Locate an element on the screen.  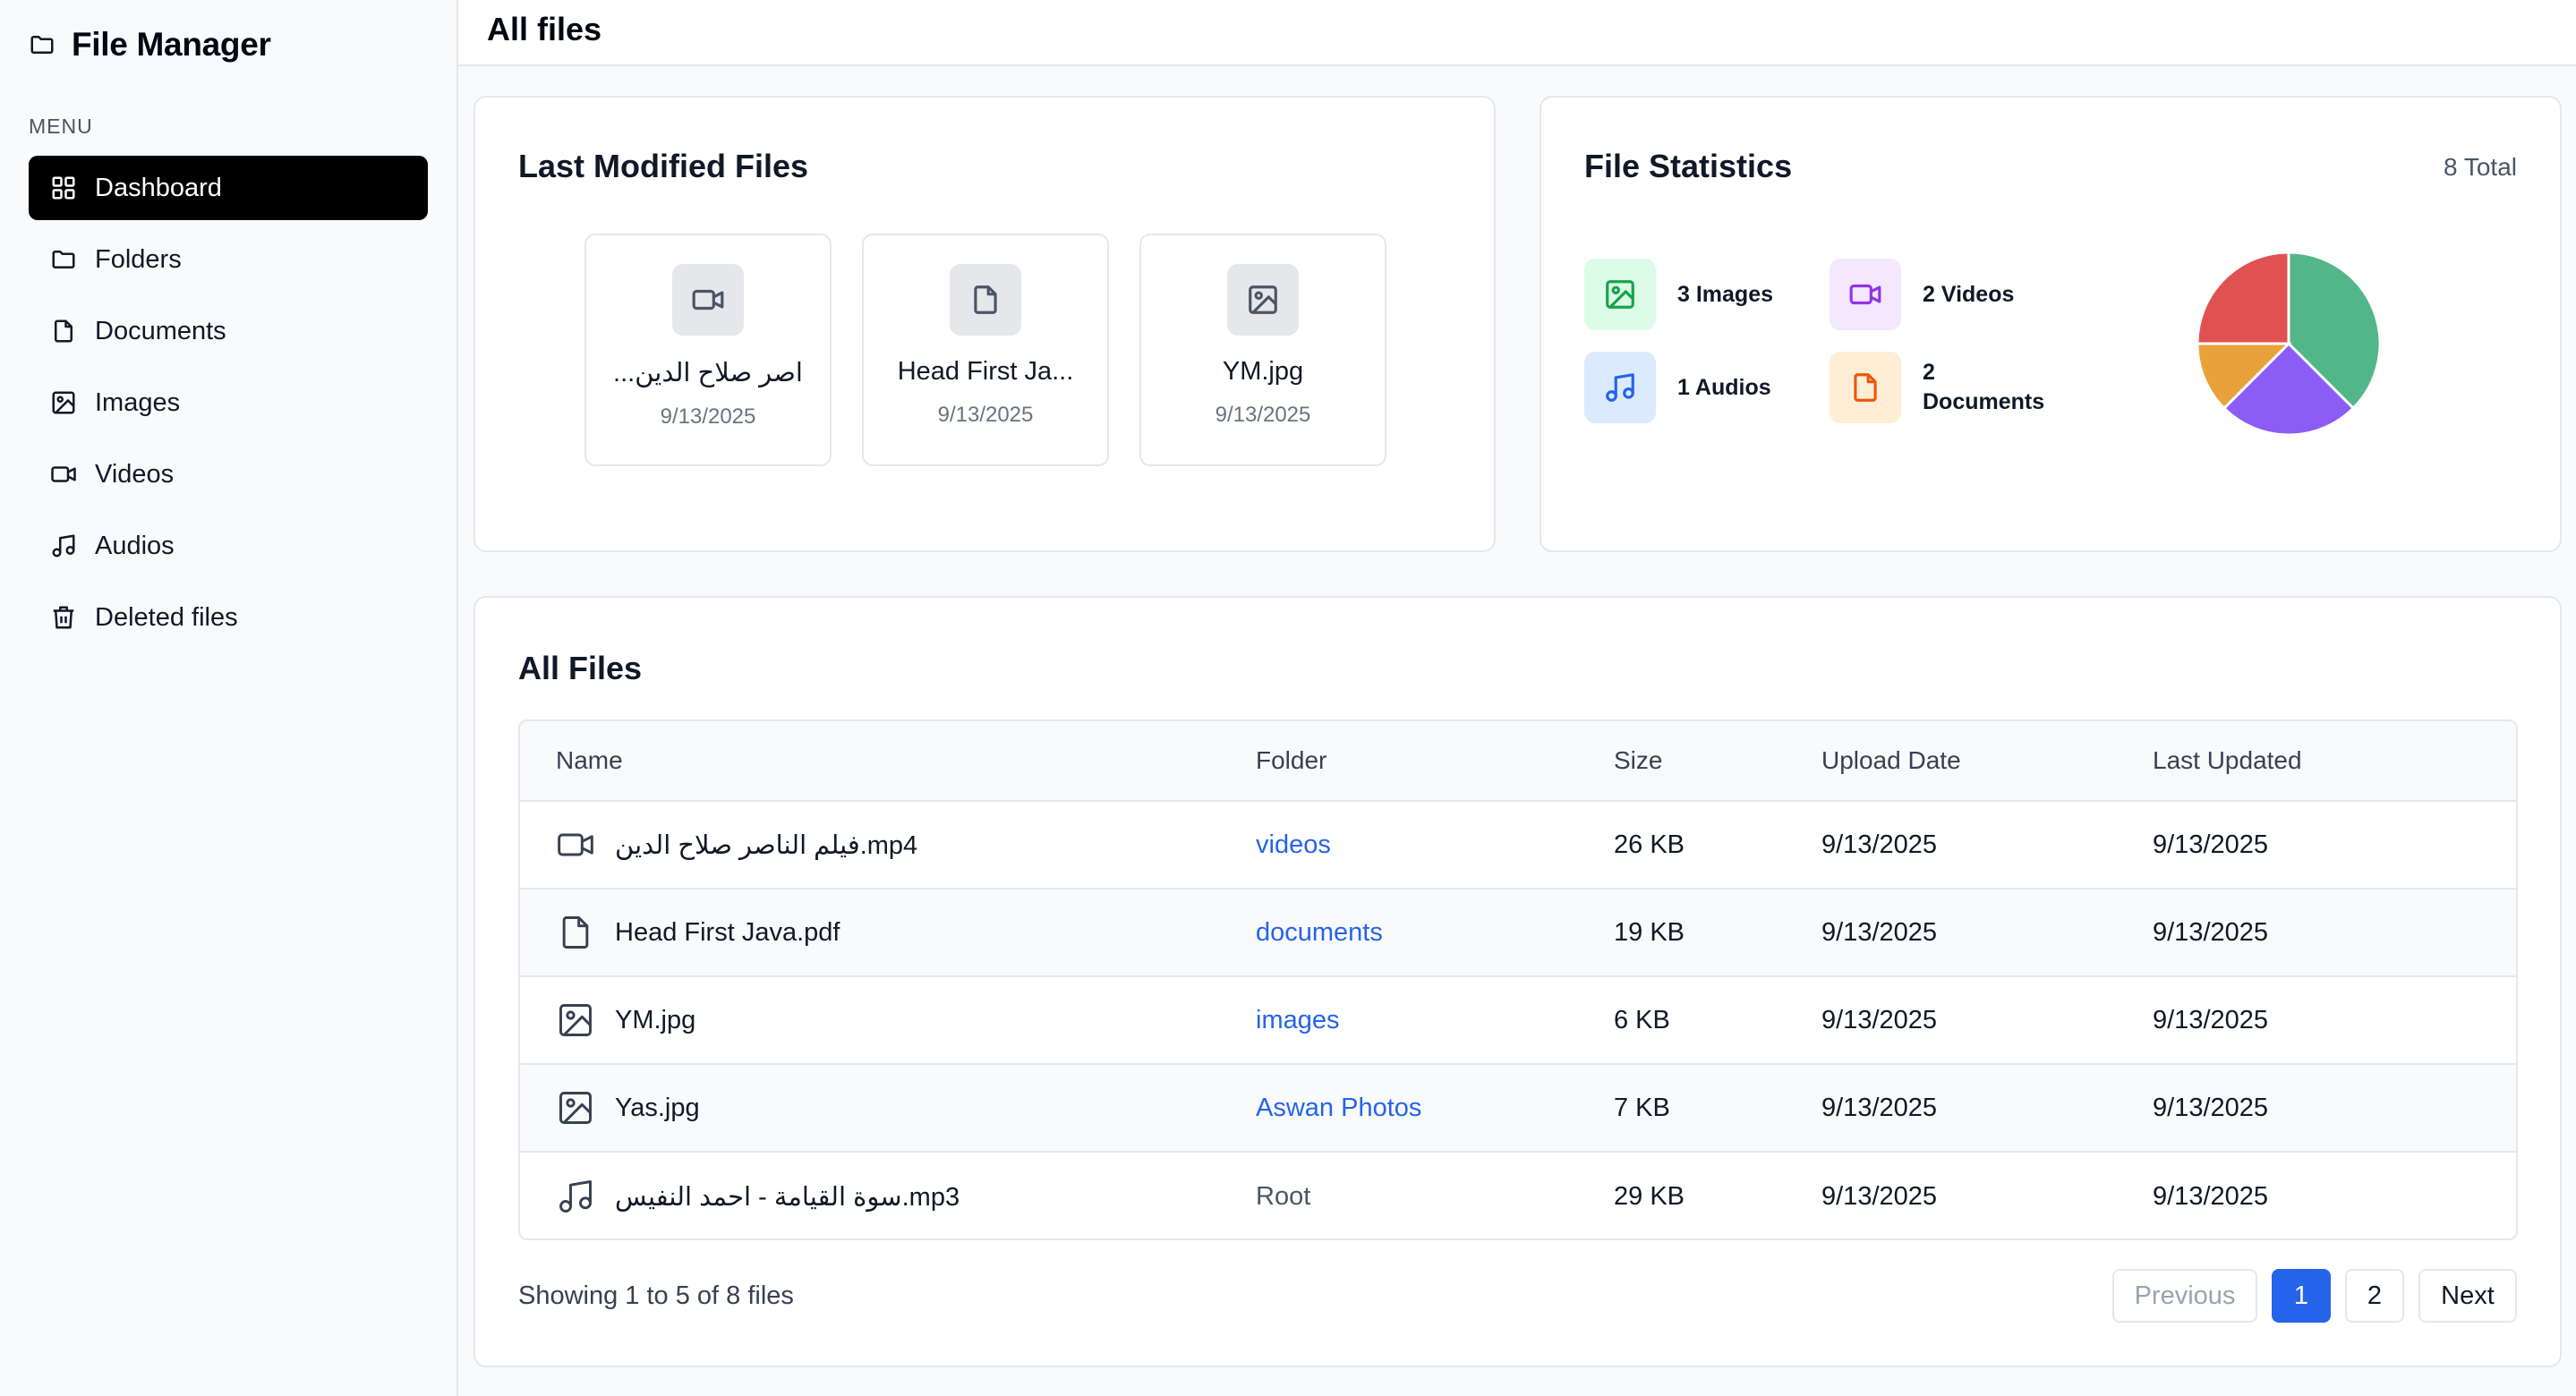
recent-file-name: ...اصر صلاح الدين is located at coordinates (708, 373).